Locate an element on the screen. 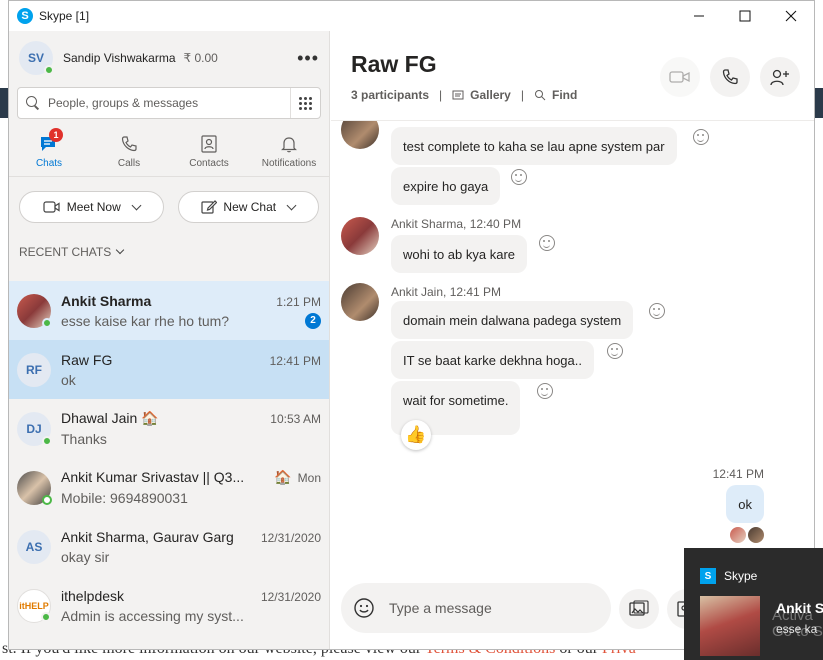 The height and width of the screenshot is (660, 823). close-button is located at coordinates (791, 16).